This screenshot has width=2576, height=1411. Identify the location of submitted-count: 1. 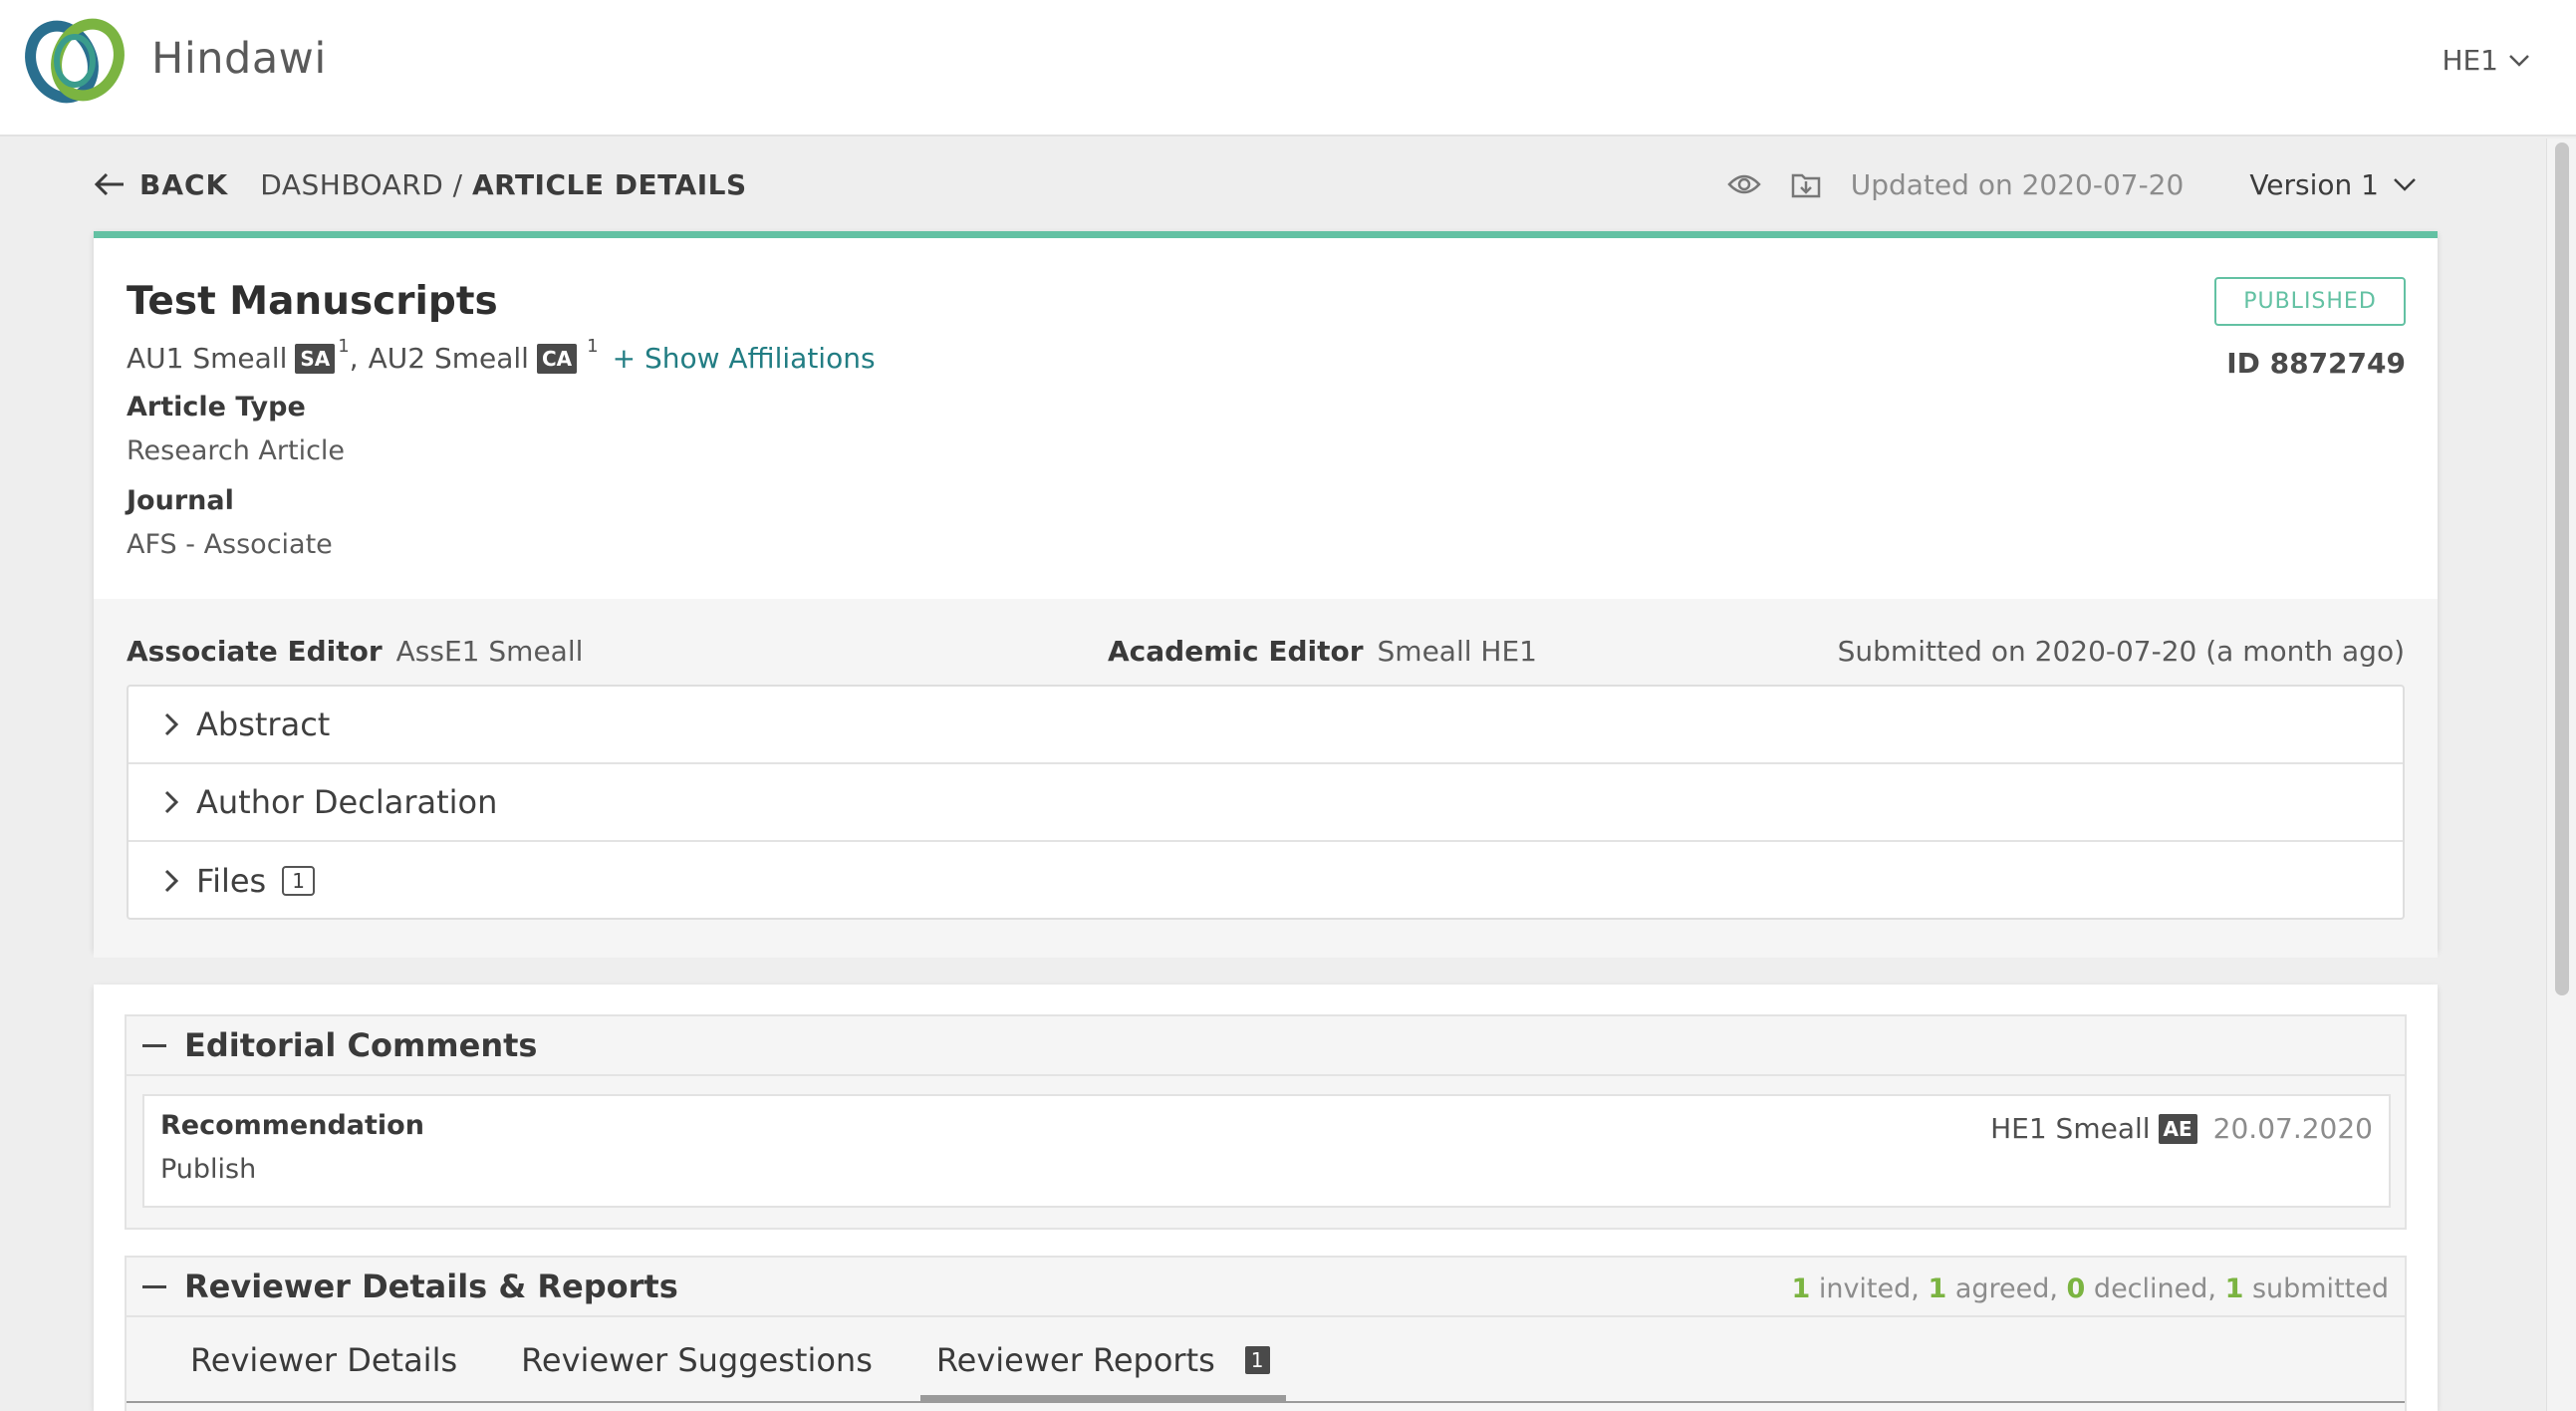
(2234, 1288).